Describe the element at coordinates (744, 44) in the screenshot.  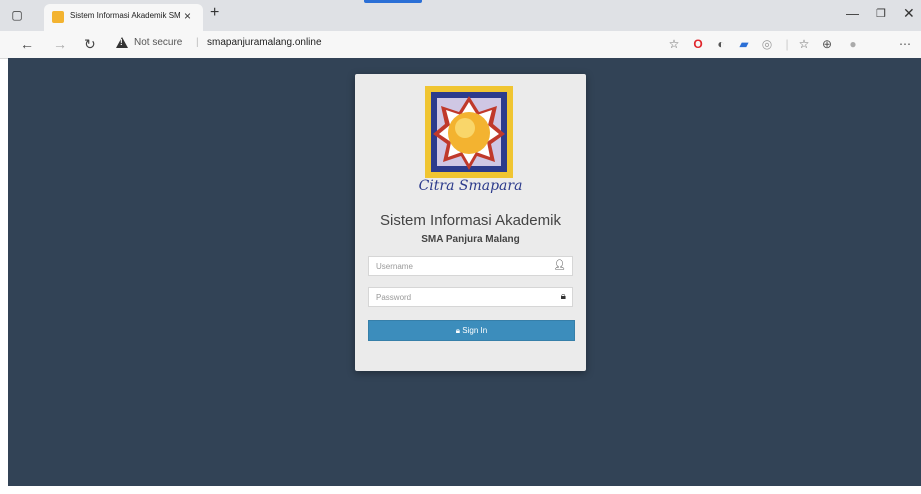
I see `extension-icon: ▰` at that location.